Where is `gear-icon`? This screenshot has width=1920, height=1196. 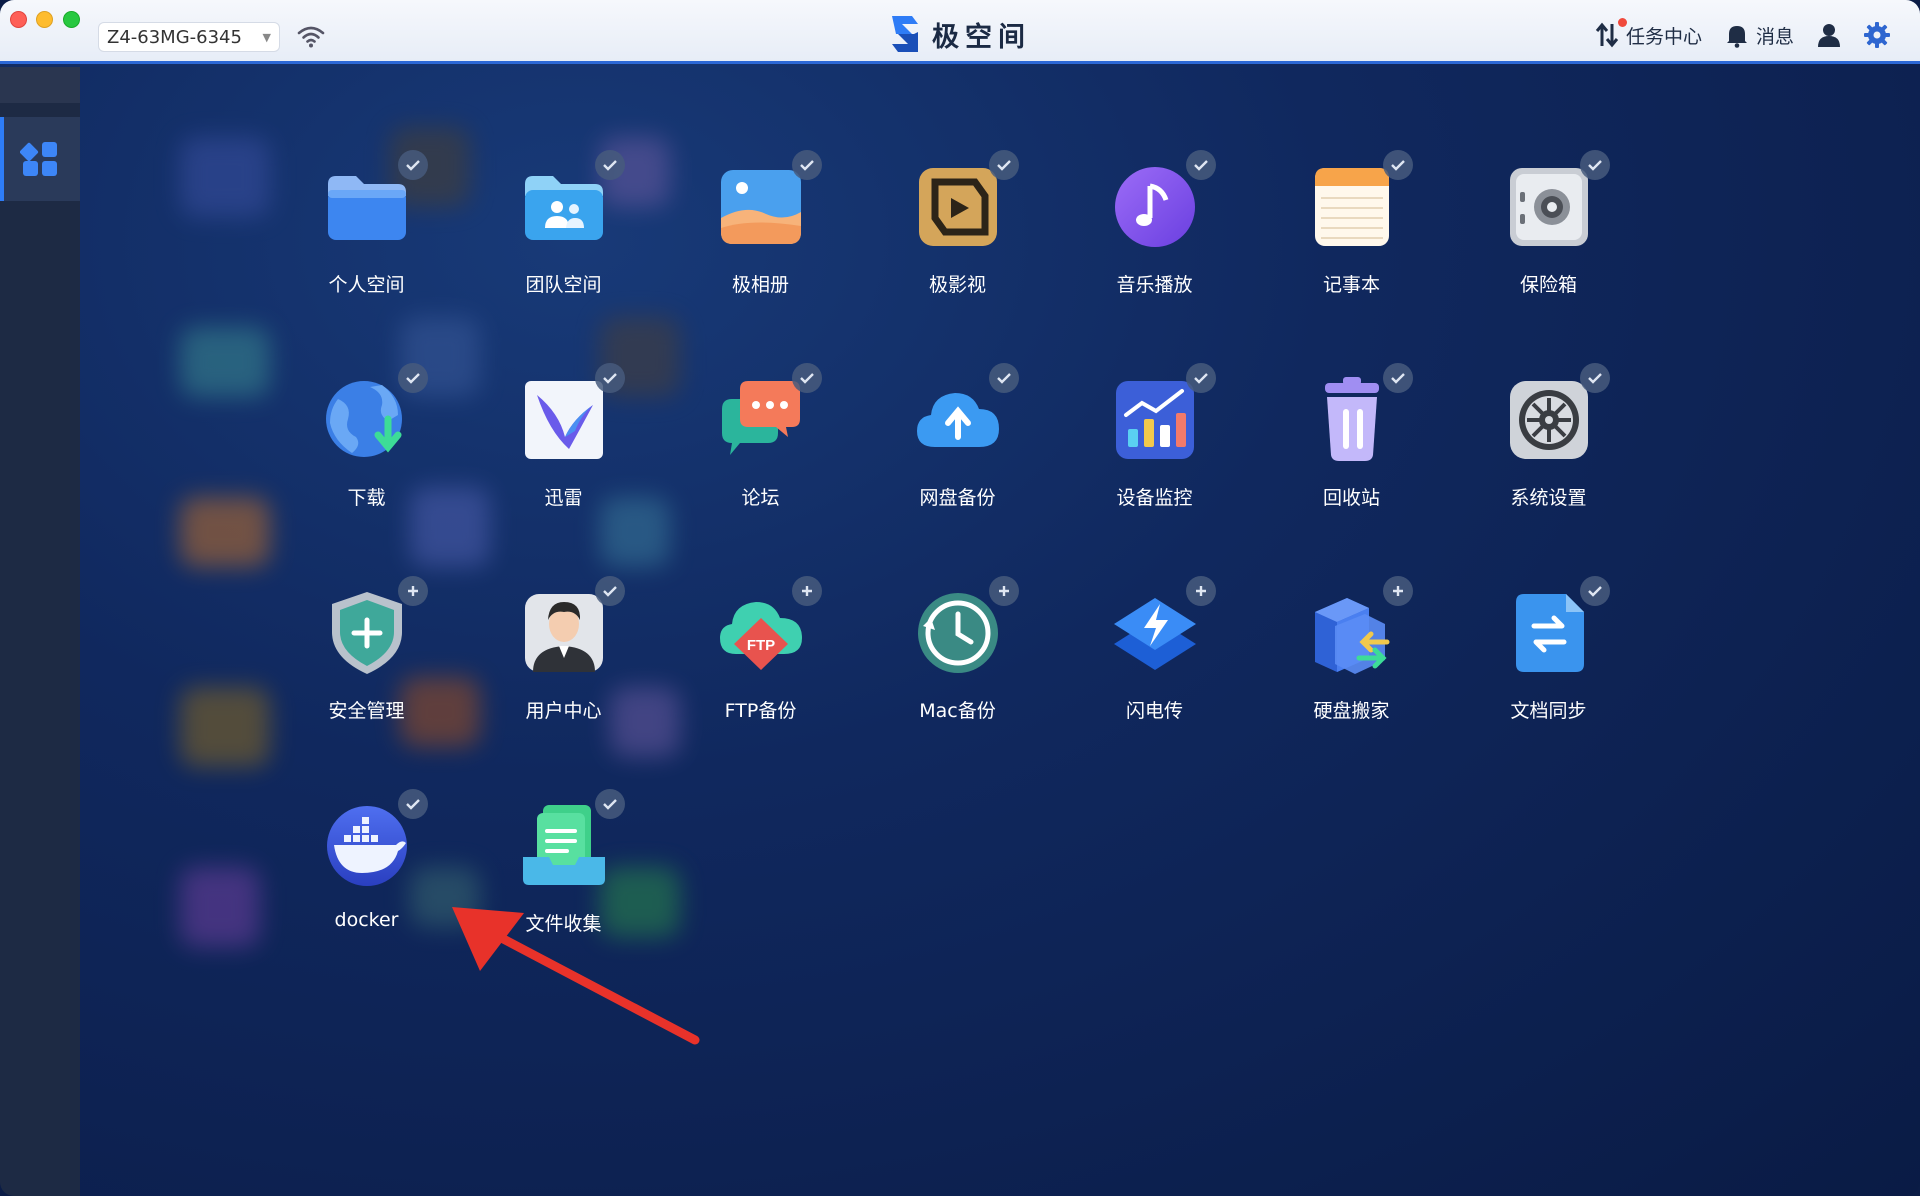 gear-icon is located at coordinates (1877, 35).